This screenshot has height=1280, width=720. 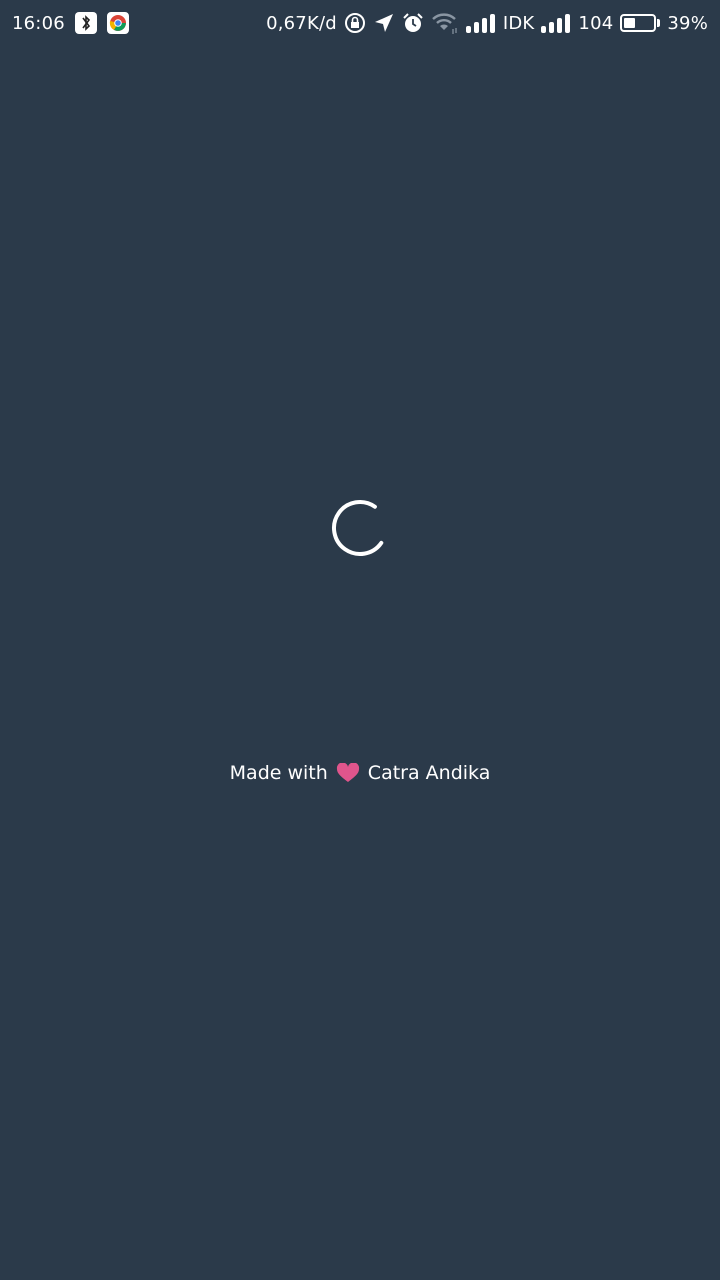 What do you see at coordinates (85, 23) in the screenshot?
I see `bluetooth-app-icon` at bounding box center [85, 23].